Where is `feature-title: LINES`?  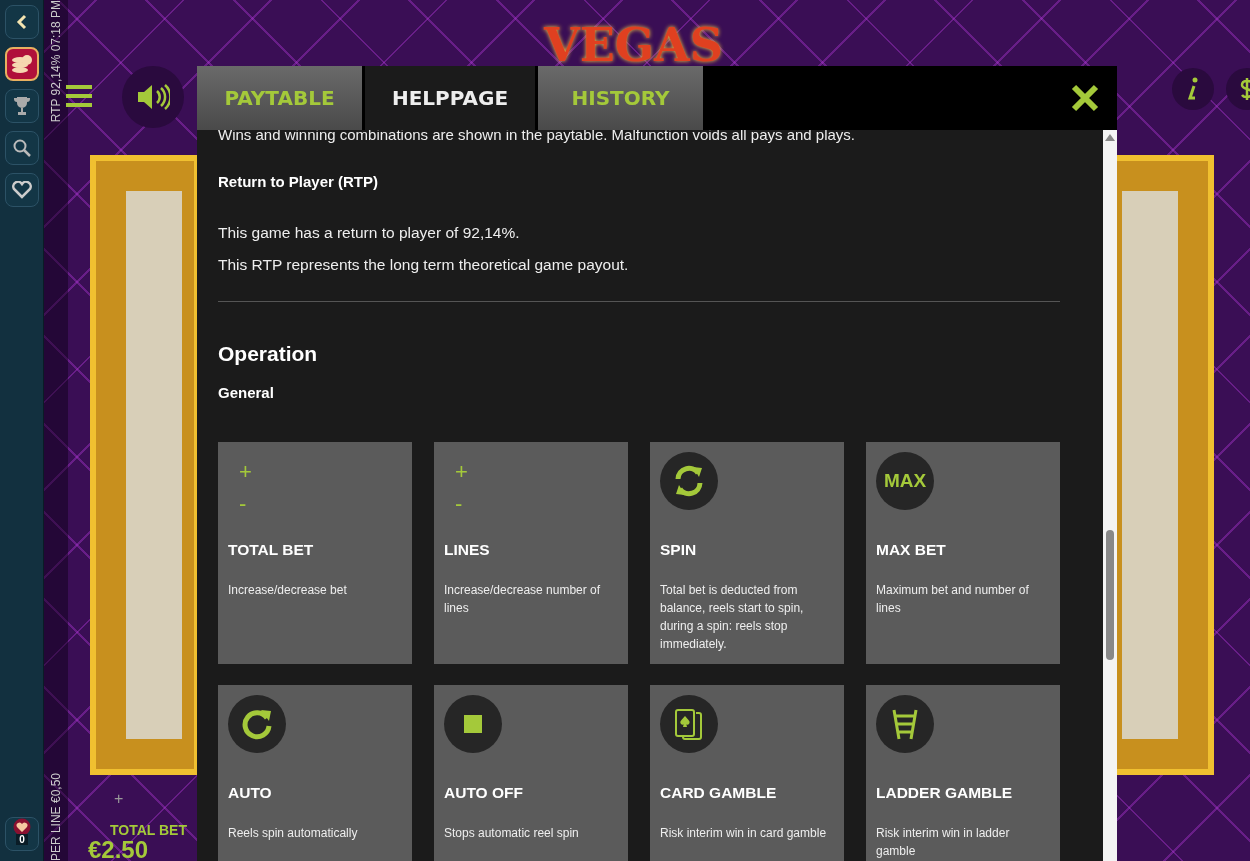 feature-title: LINES is located at coordinates (467, 550).